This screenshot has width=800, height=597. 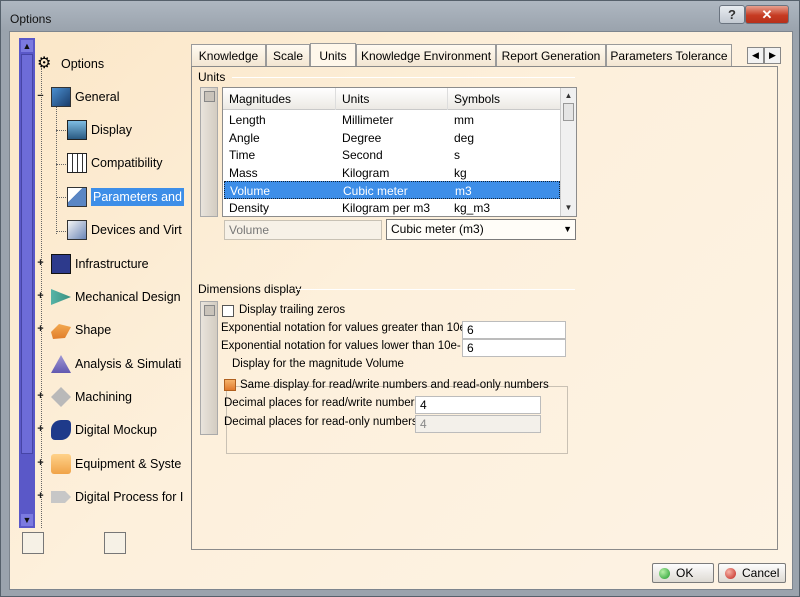 What do you see at coordinates (514, 348) in the screenshot?
I see `exp-lower-input: 6` at bounding box center [514, 348].